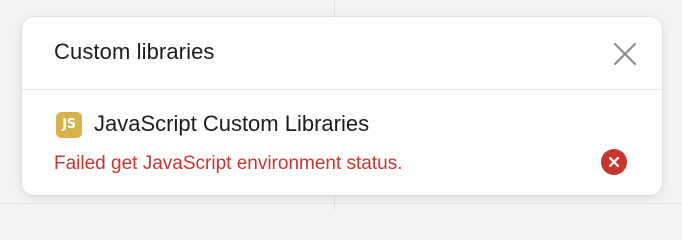  Describe the element at coordinates (614, 162) in the screenshot. I see `error-circle-icon` at that location.